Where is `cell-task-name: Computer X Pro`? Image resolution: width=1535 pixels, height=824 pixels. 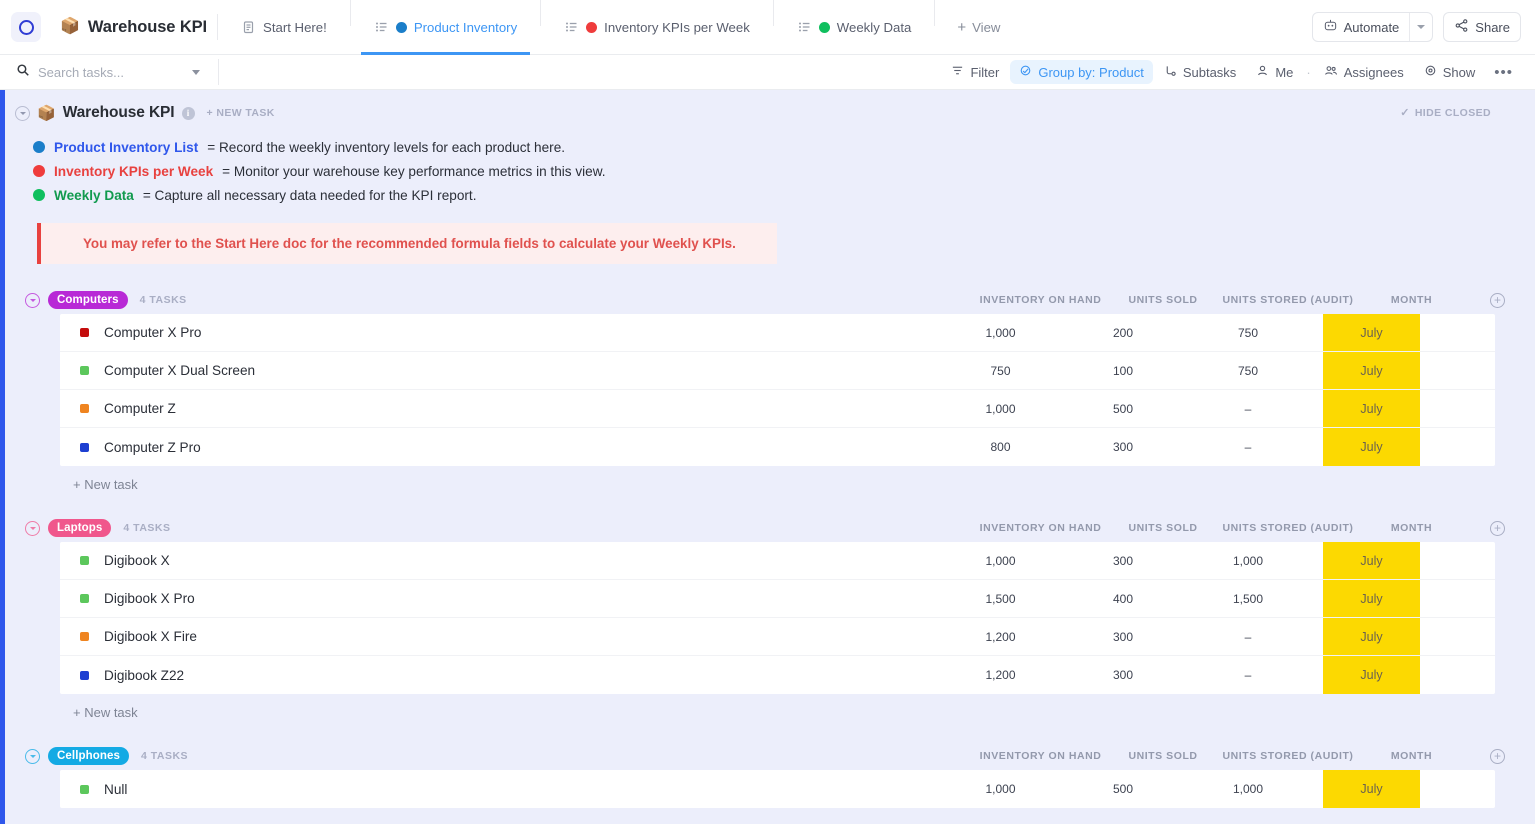 cell-task-name: Computer X Pro is located at coordinates (494, 332).